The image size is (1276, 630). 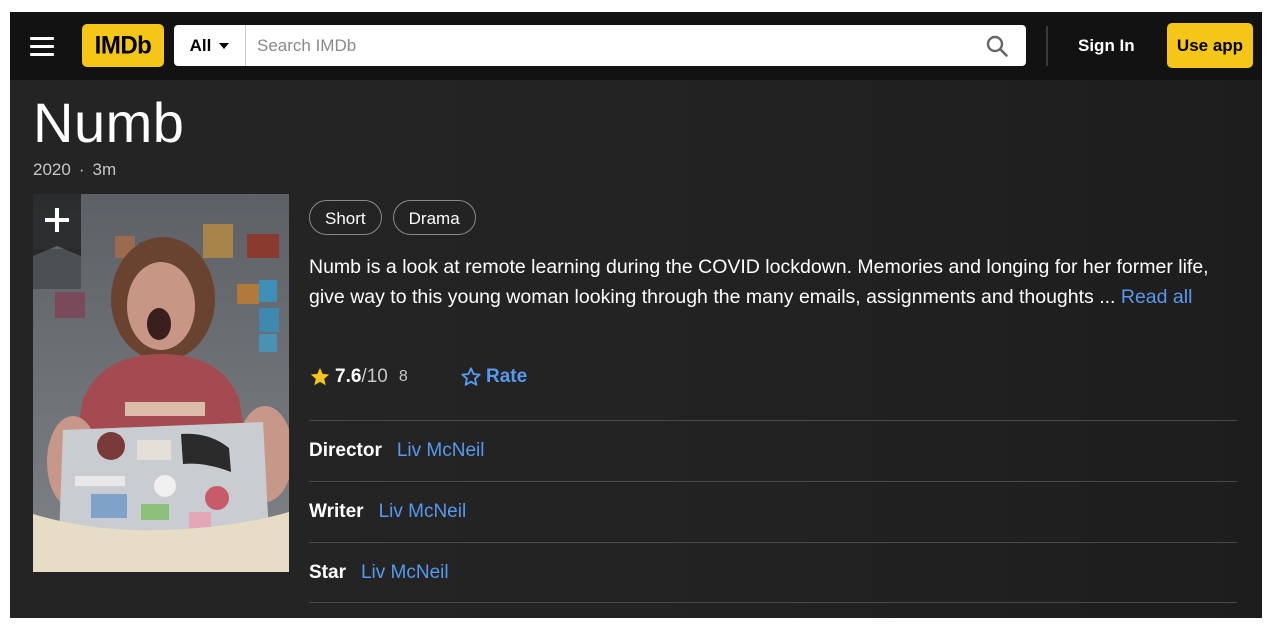 What do you see at coordinates (224, 45) in the screenshot?
I see `caret-down-icon` at bounding box center [224, 45].